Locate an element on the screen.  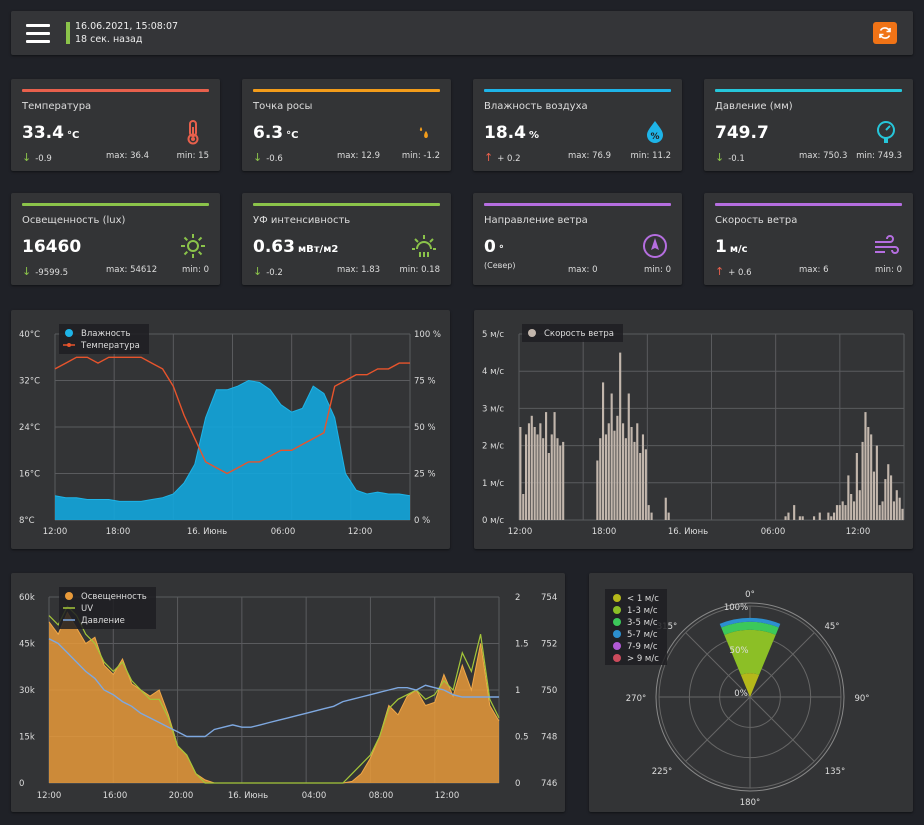
refresh-button is located at coordinates (885, 33).